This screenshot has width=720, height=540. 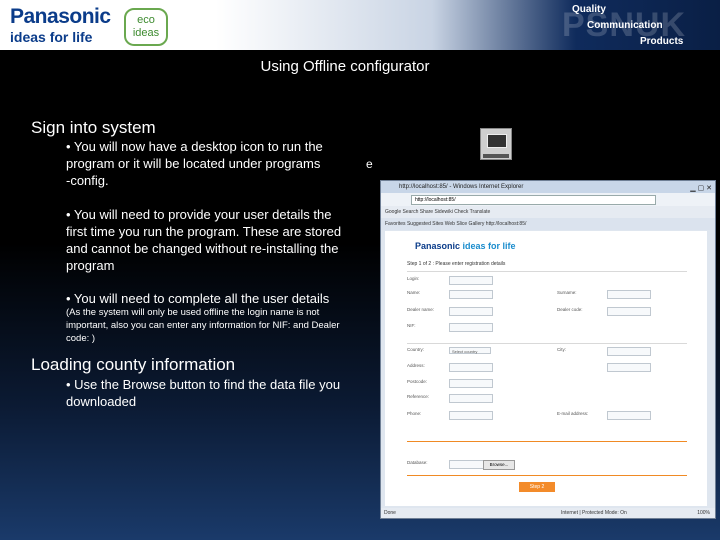 What do you see at coordinates (87, 180) in the screenshot?
I see `bullet-line: -config.` at bounding box center [87, 180].